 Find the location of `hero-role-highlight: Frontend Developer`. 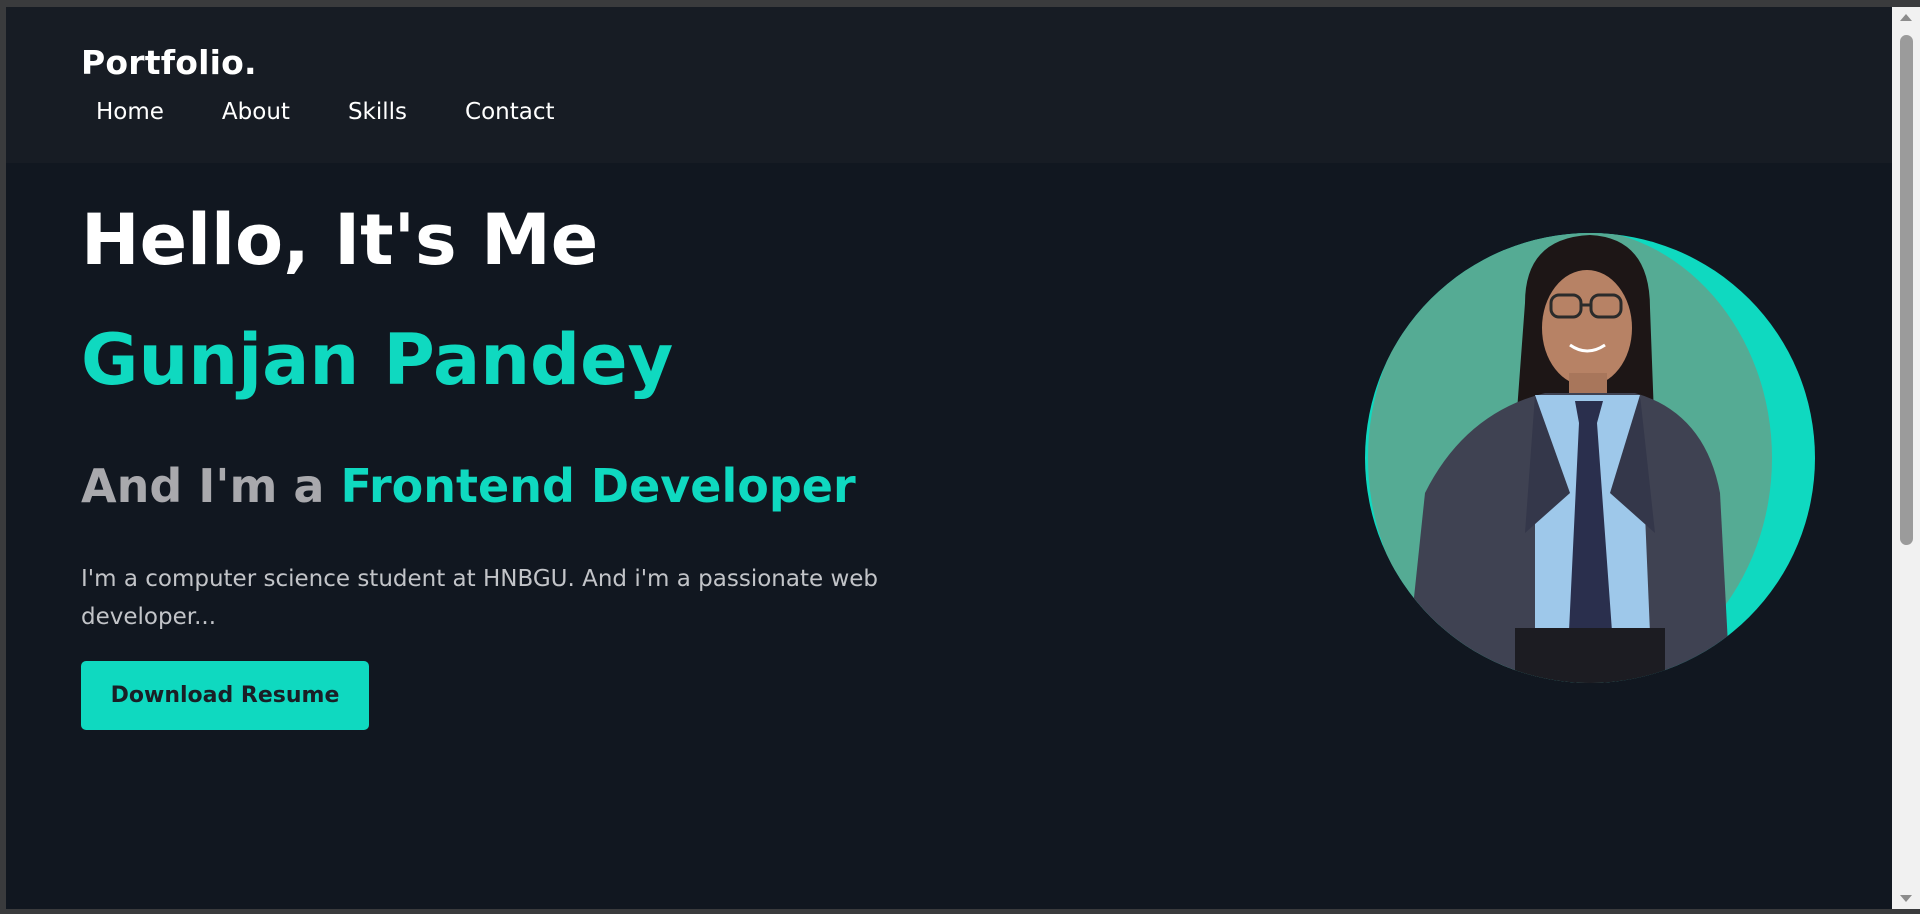

hero-role-highlight: Frontend Developer is located at coordinates (598, 486).